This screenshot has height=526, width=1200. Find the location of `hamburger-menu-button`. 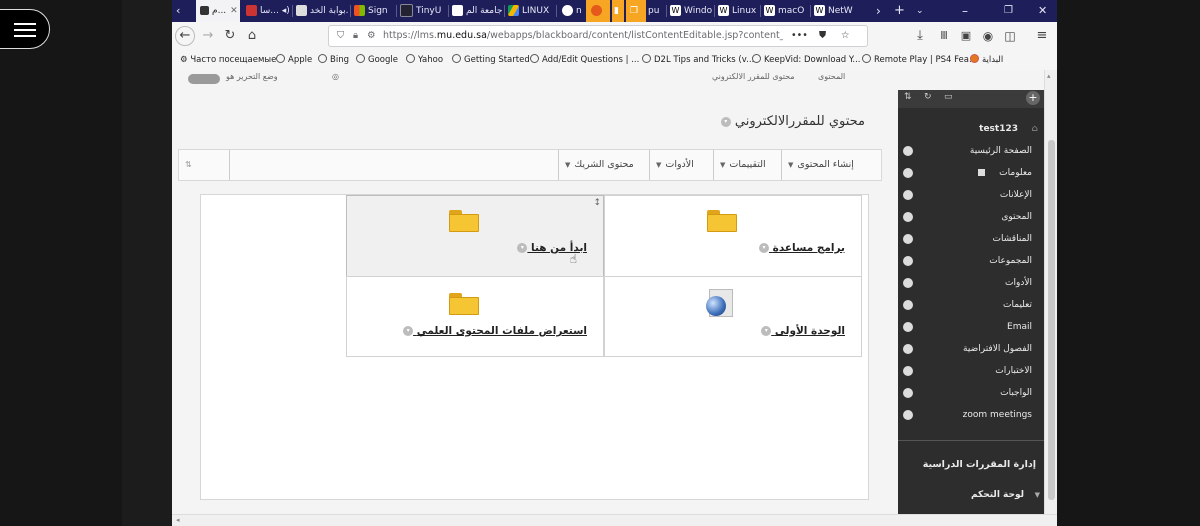

hamburger-menu-button is located at coordinates (25, 29).